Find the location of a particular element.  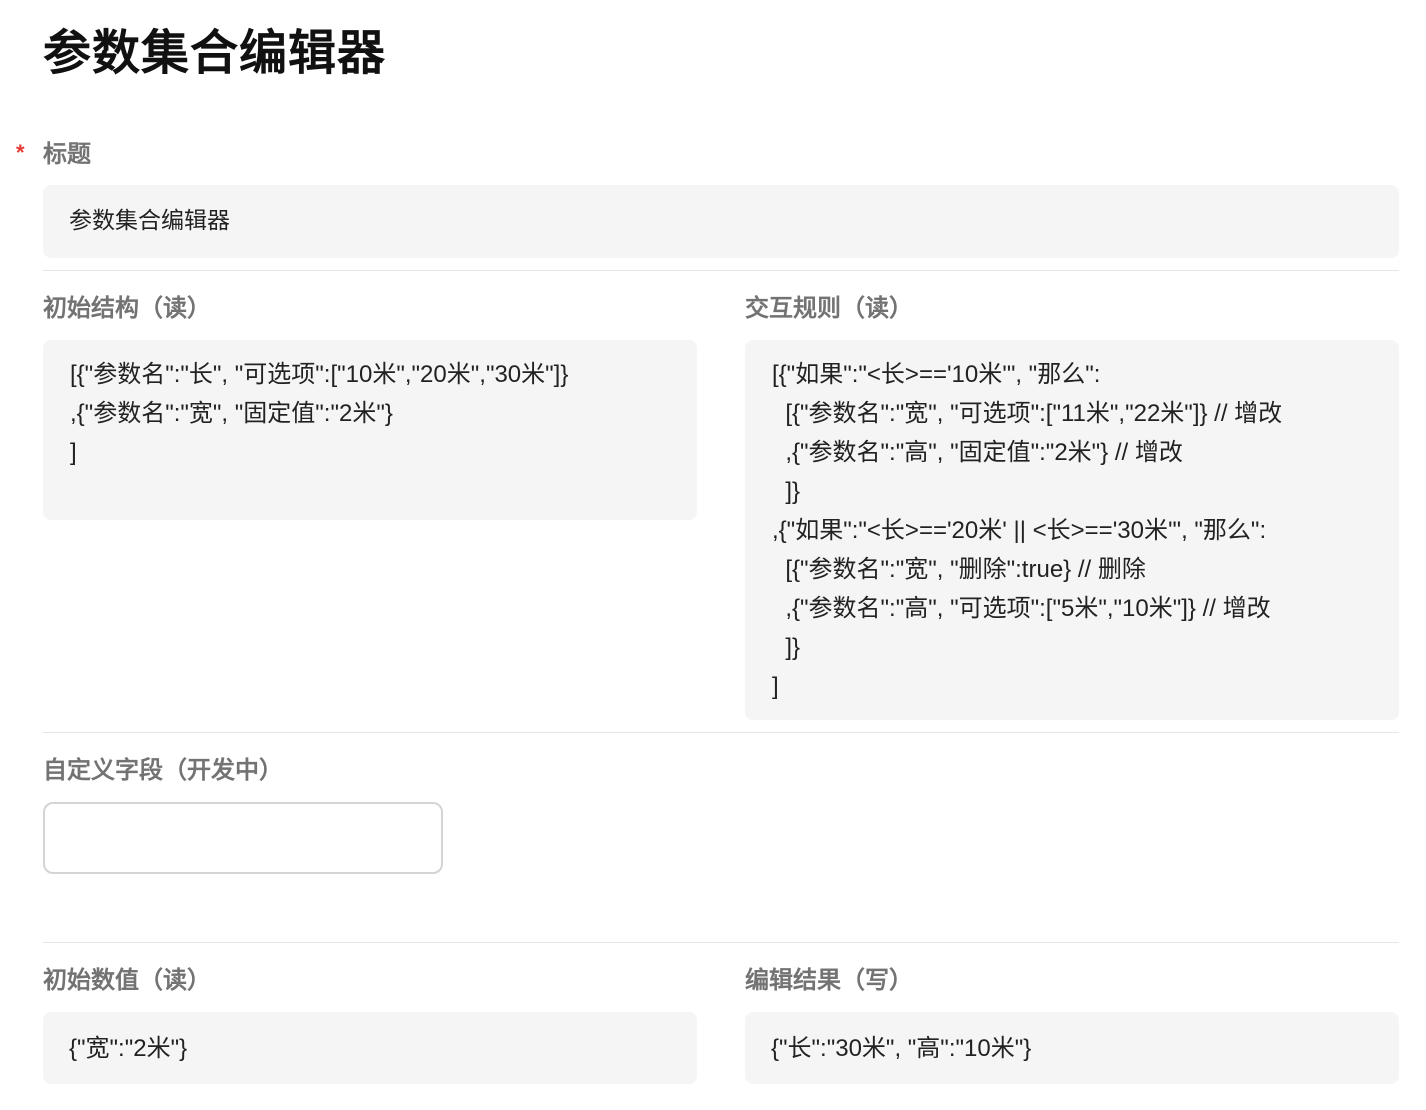

title-label: 标题 is located at coordinates (67, 154).